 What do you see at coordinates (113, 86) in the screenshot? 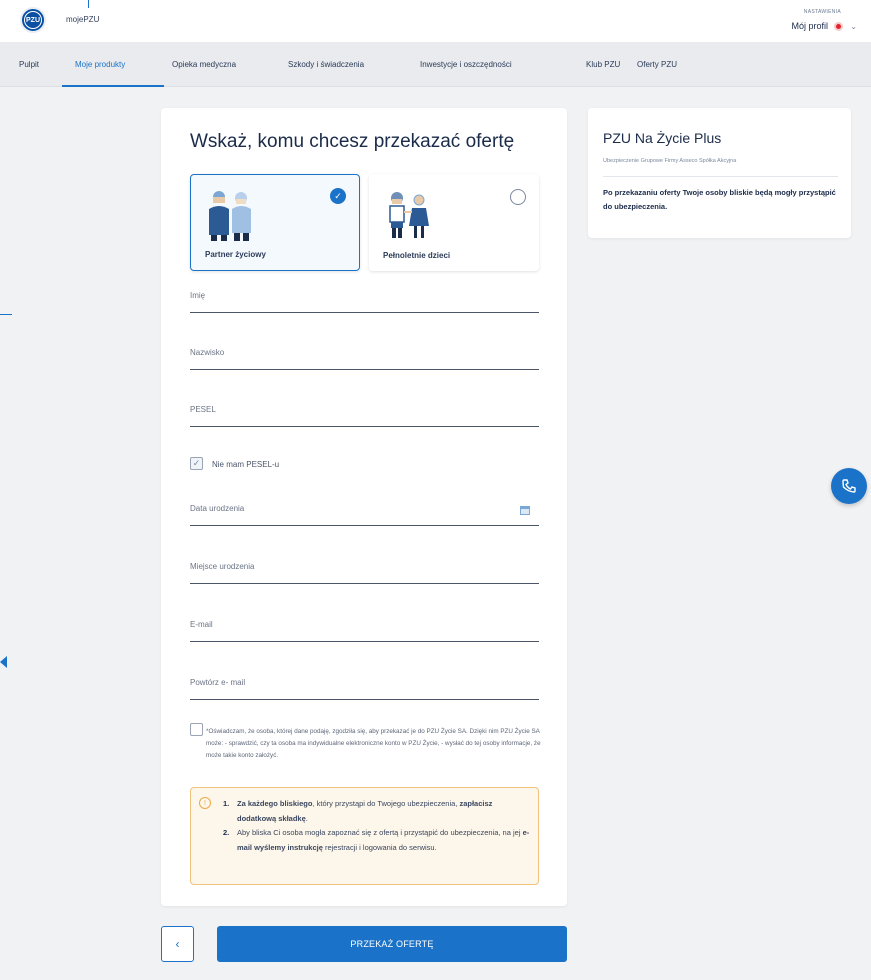
I see `nav-active-indicator` at bounding box center [113, 86].